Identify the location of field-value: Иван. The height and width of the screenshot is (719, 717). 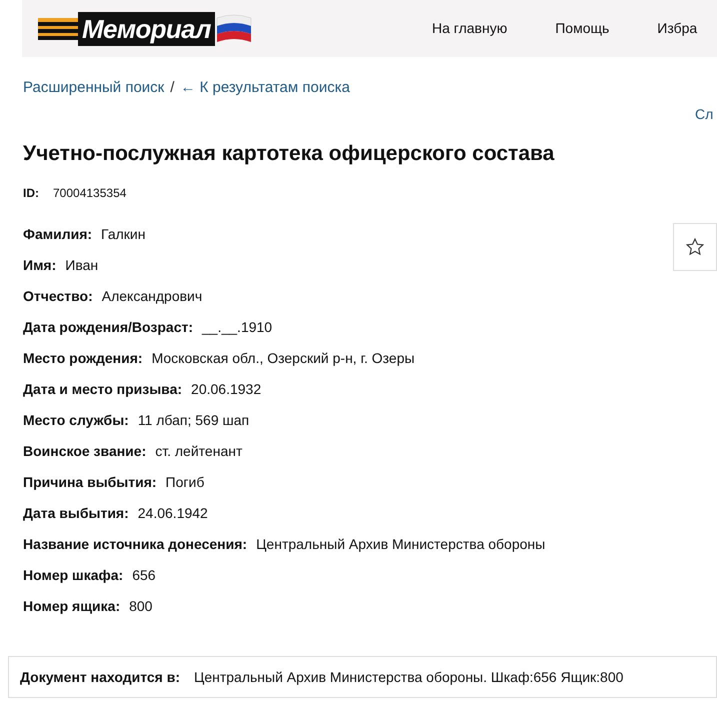
(81, 265).